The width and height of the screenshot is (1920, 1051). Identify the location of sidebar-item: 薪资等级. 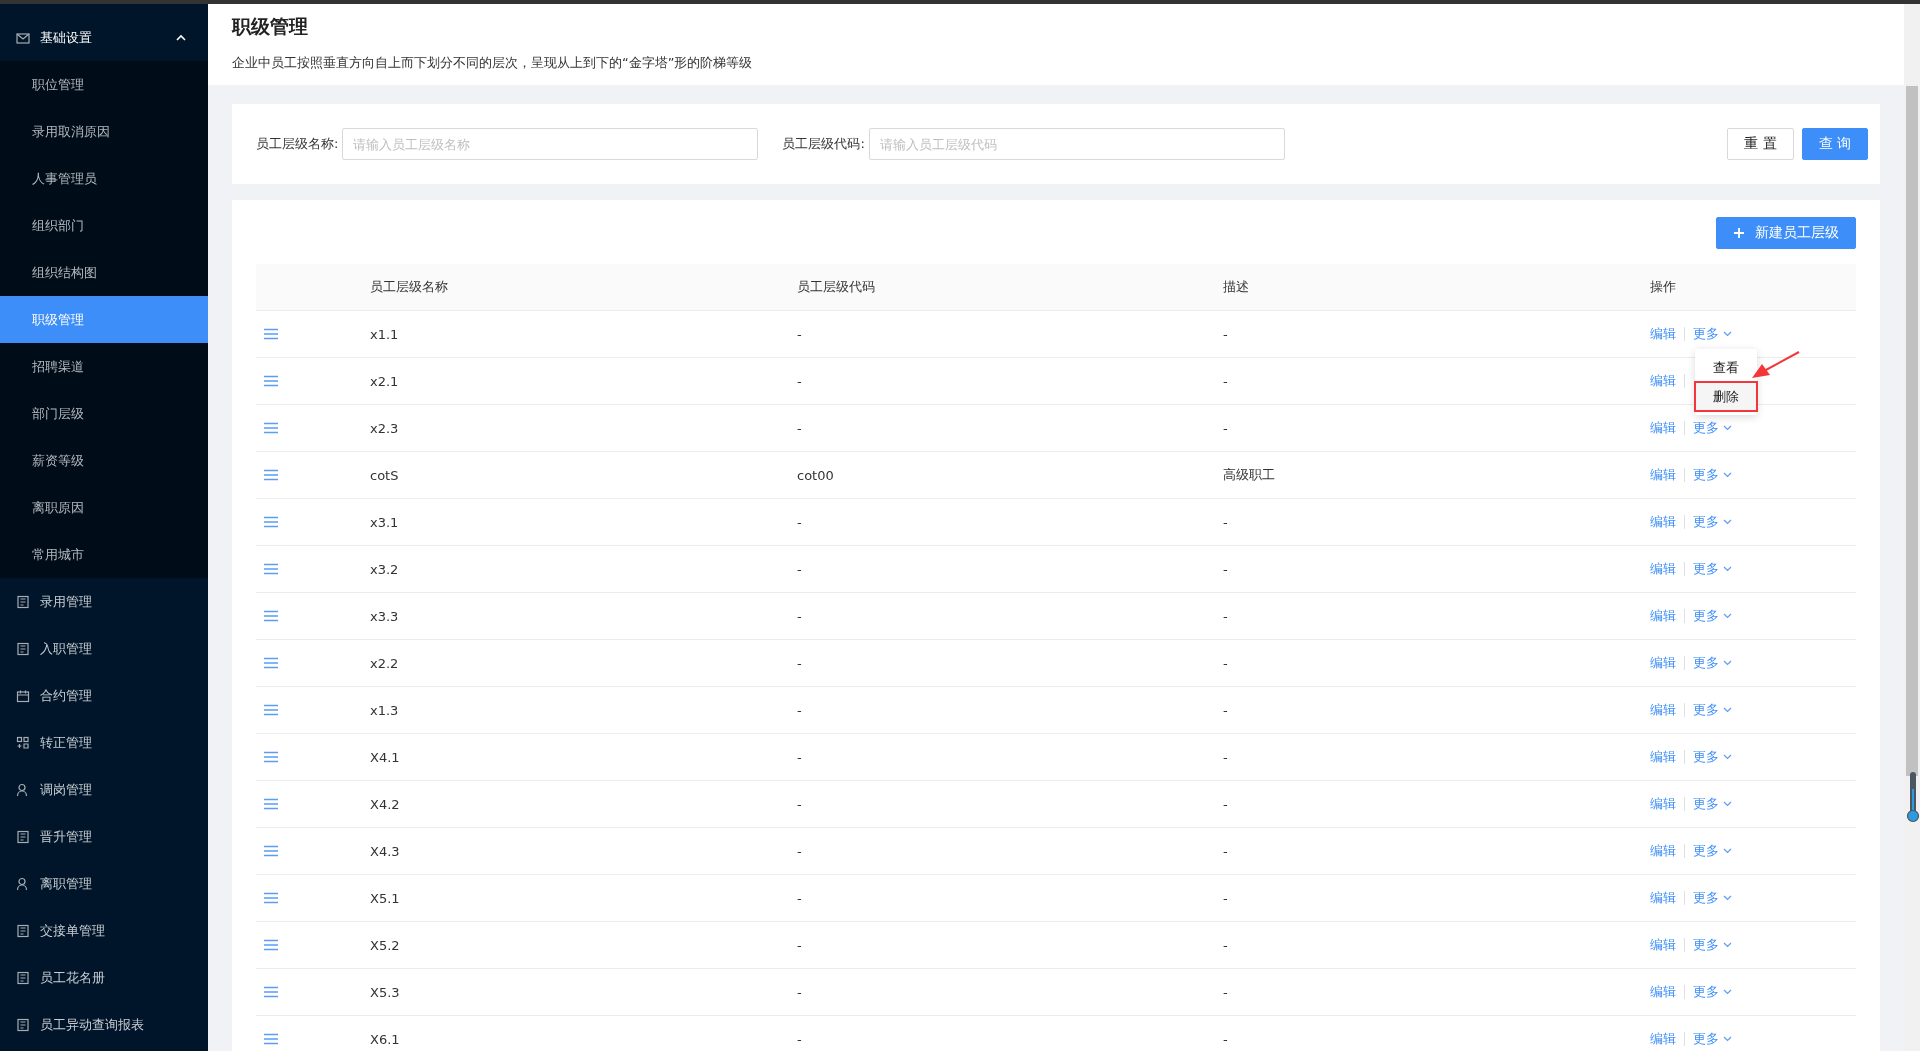
(104, 460).